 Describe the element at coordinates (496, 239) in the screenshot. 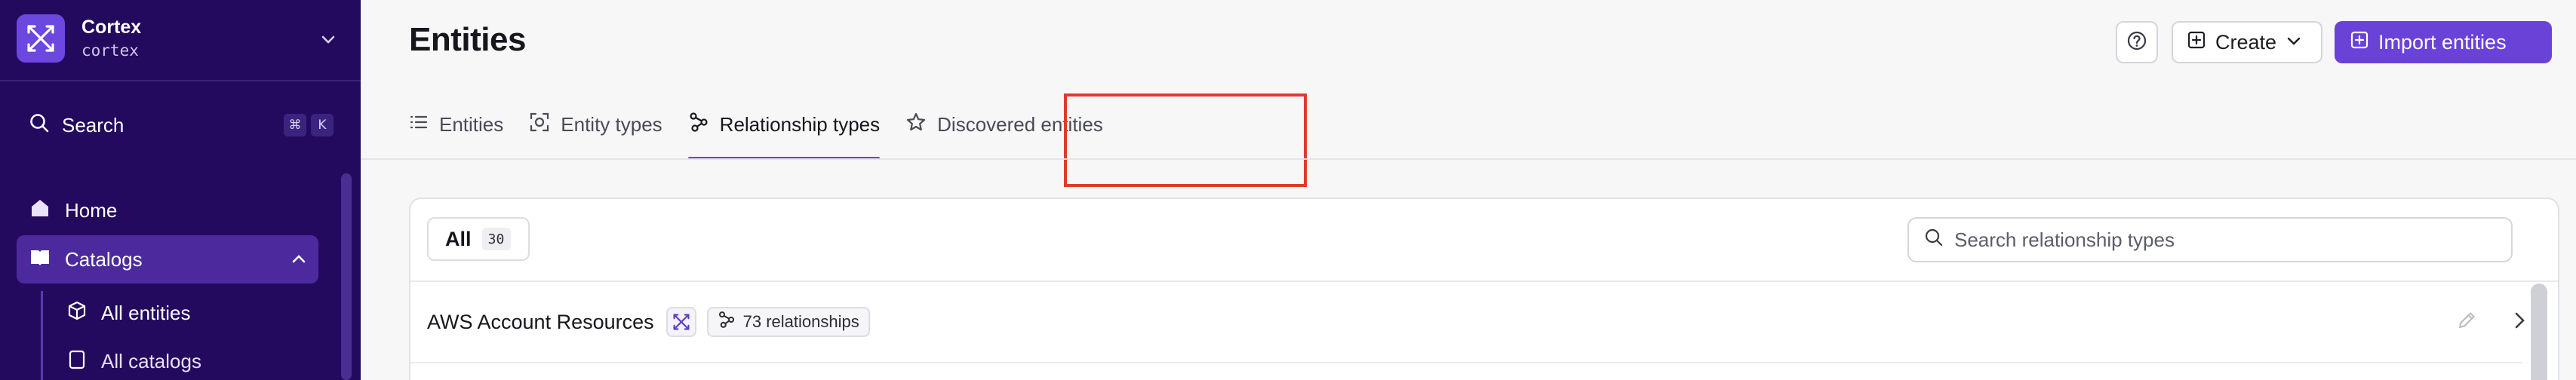

I see `count-badge: 30` at that location.